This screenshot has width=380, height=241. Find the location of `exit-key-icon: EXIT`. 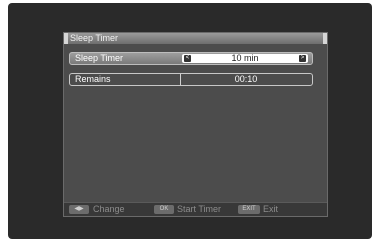

exit-key-icon: EXIT is located at coordinates (249, 209).